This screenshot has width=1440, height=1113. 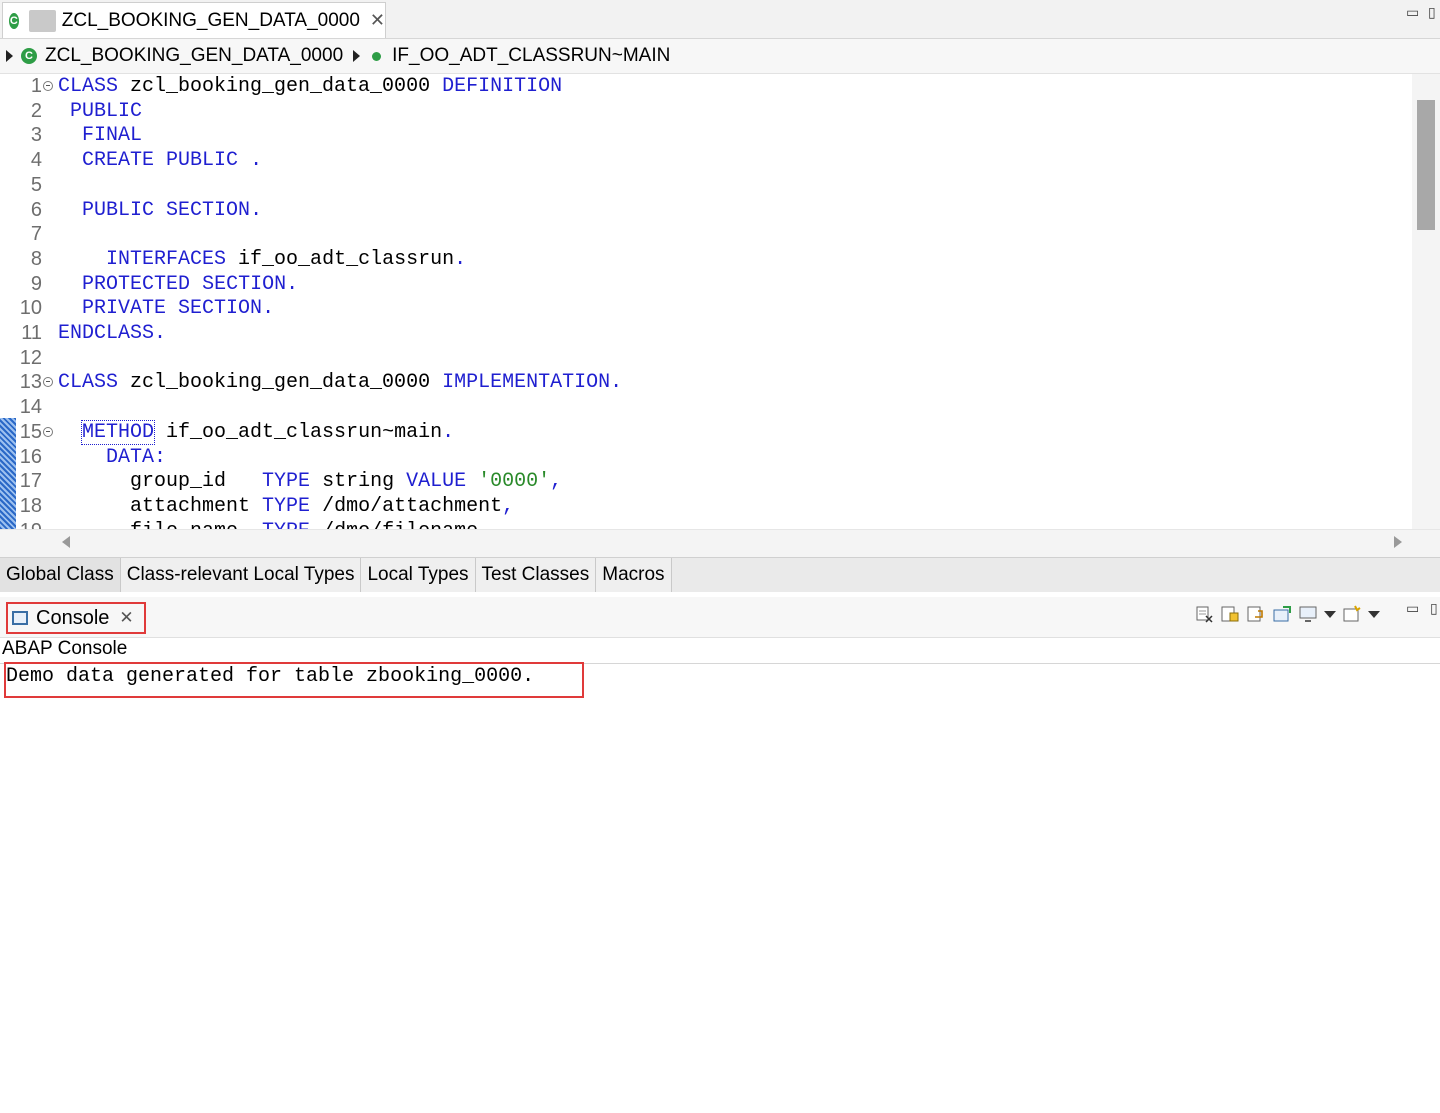 I want to click on editor-tab-title: ZCL_BOOKING_GEN_DATA_0000, so click(x=210, y=20).